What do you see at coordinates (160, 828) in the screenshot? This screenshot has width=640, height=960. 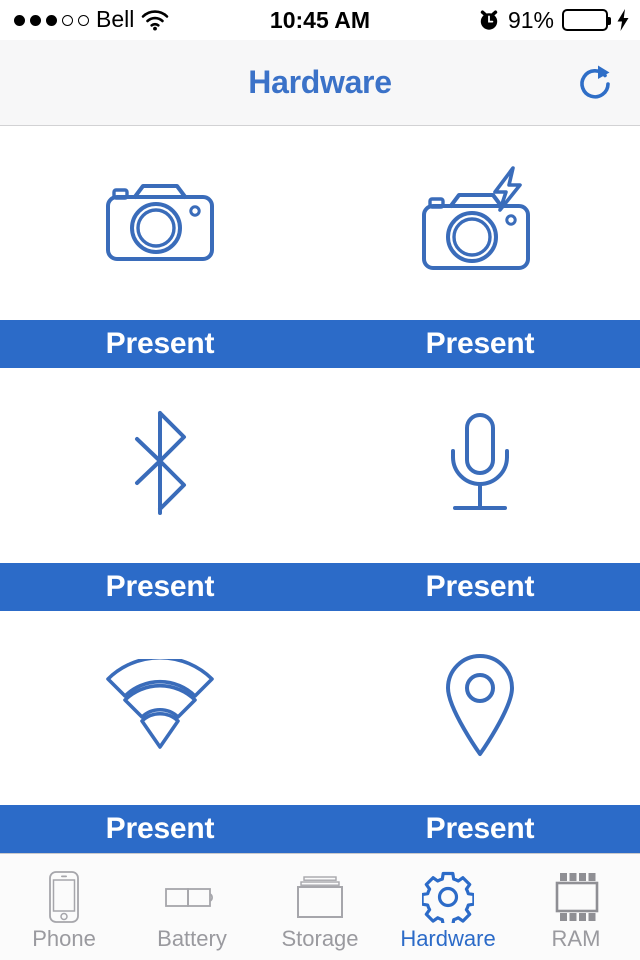 I see `status-wifi: Present` at bounding box center [160, 828].